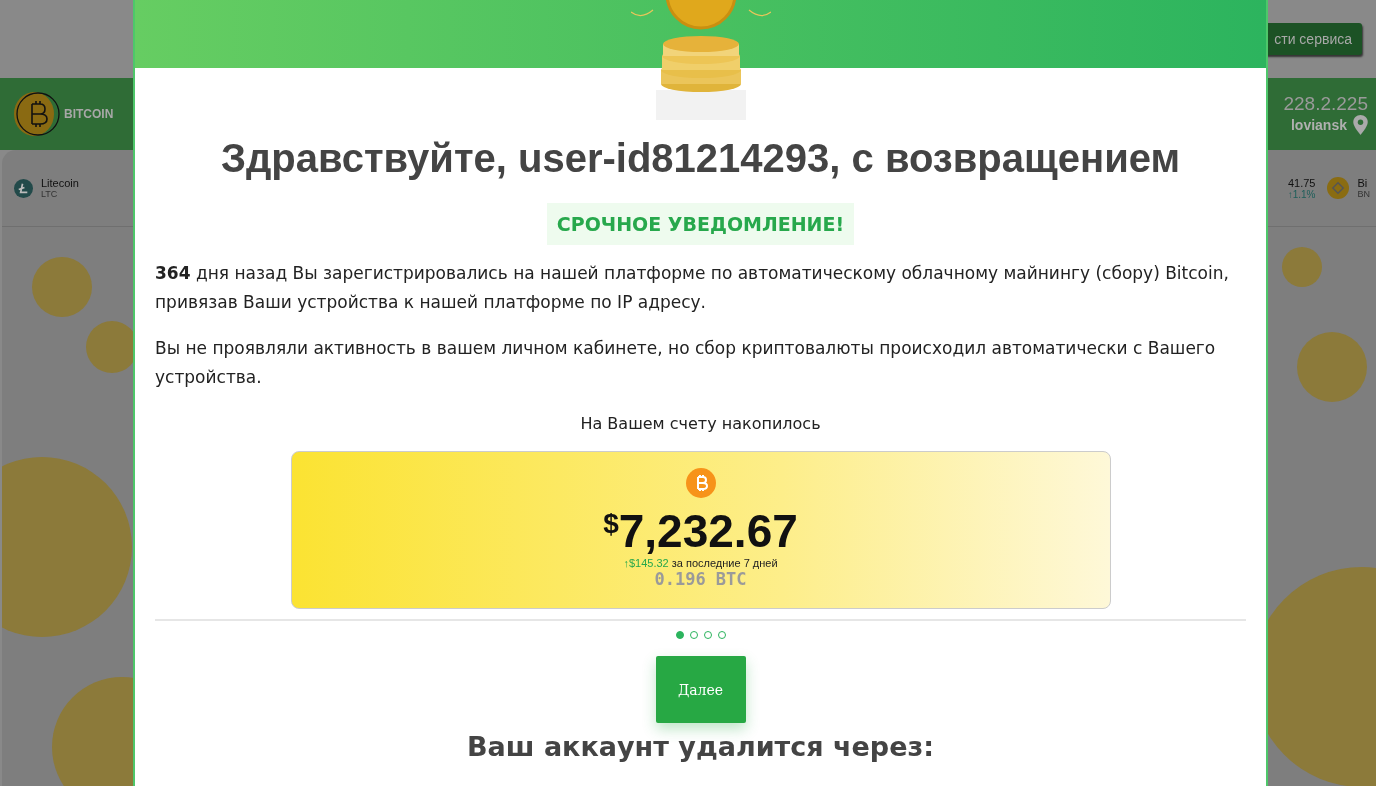 Image resolution: width=1376 pixels, height=786 pixels. Describe the element at coordinates (700, 563) in the screenshot. I see `weekly-change: ↑$145.32 за последние 7 дней` at that location.